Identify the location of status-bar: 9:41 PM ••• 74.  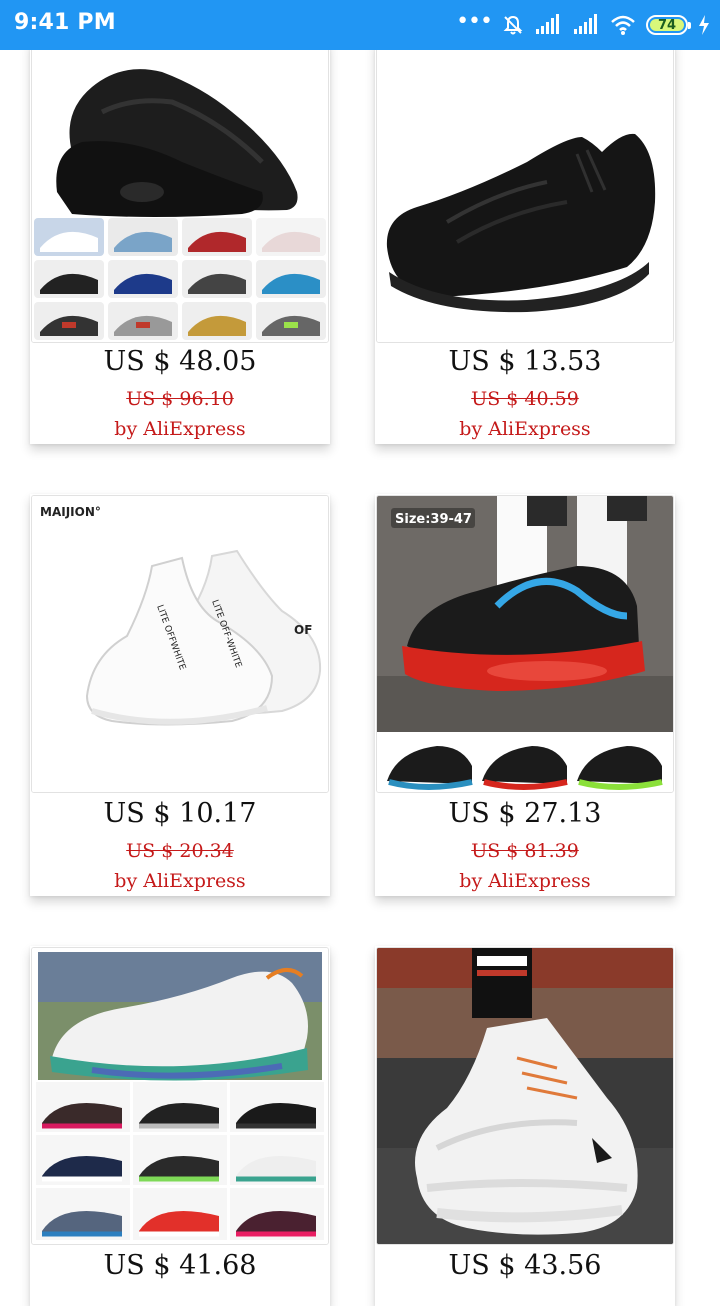
(360, 25).